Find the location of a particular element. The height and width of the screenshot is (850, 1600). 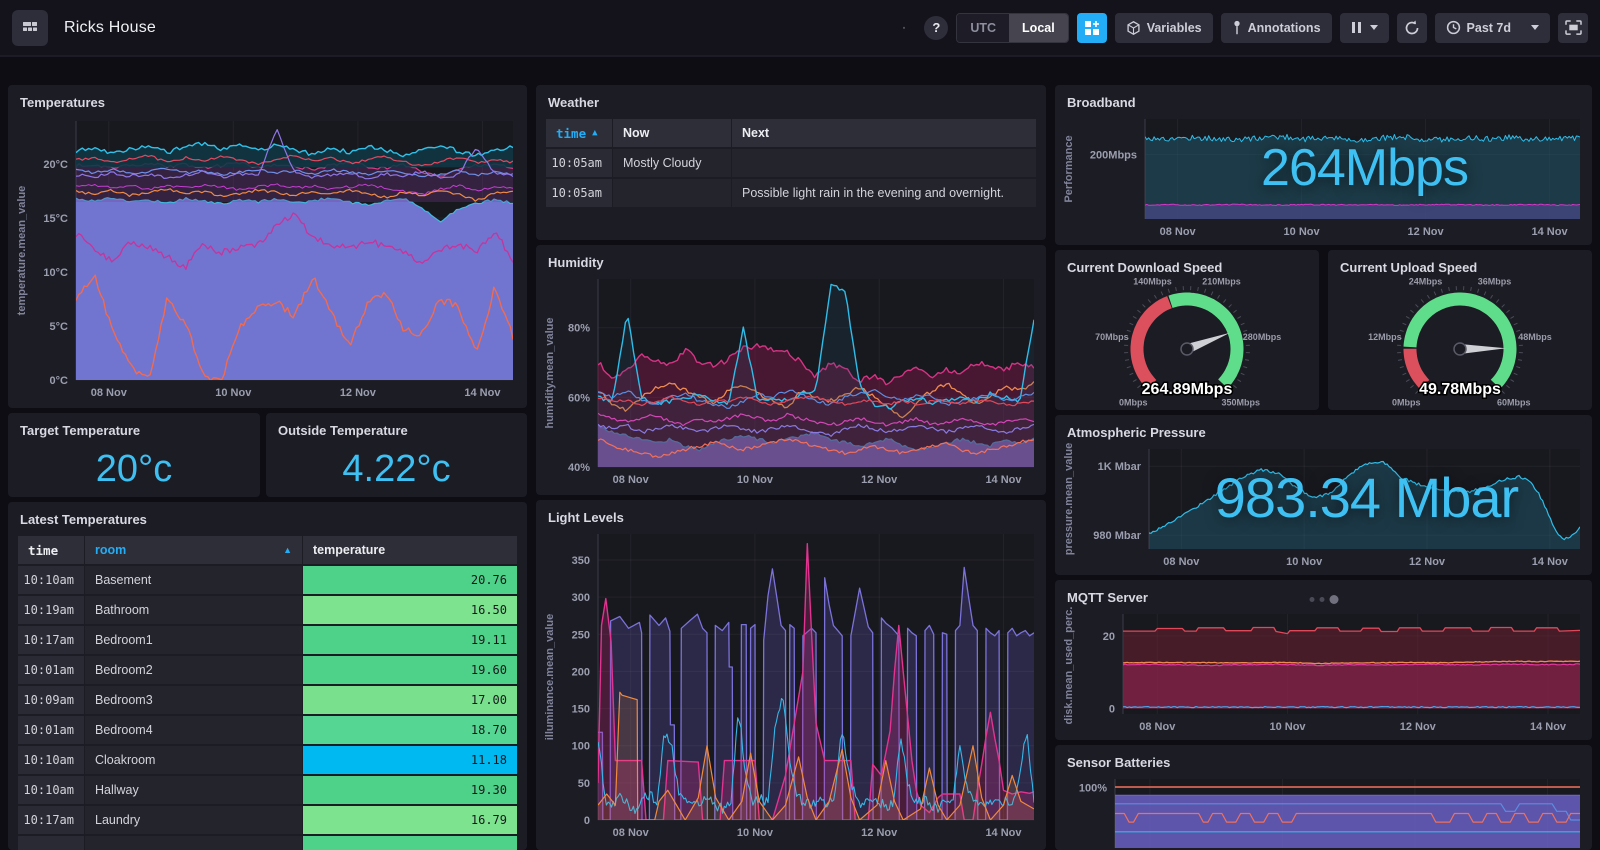

weather-col-next: Next is located at coordinates (884, 133).